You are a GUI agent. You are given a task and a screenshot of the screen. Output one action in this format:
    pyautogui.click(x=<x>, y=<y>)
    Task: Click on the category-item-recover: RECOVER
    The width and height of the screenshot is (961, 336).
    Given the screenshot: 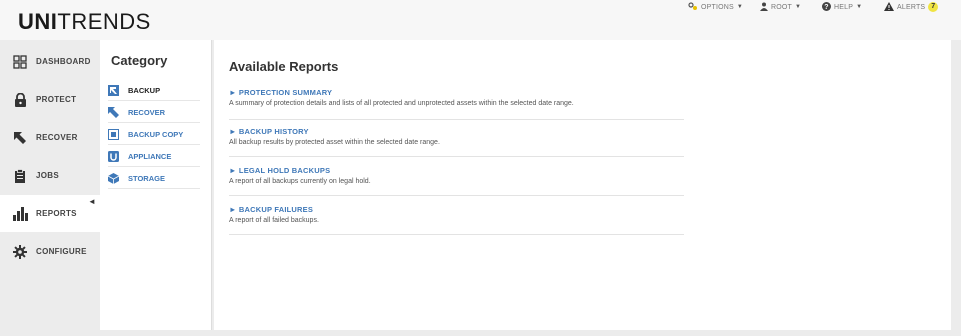 What is the action you would take?
    pyautogui.click(x=154, y=112)
    